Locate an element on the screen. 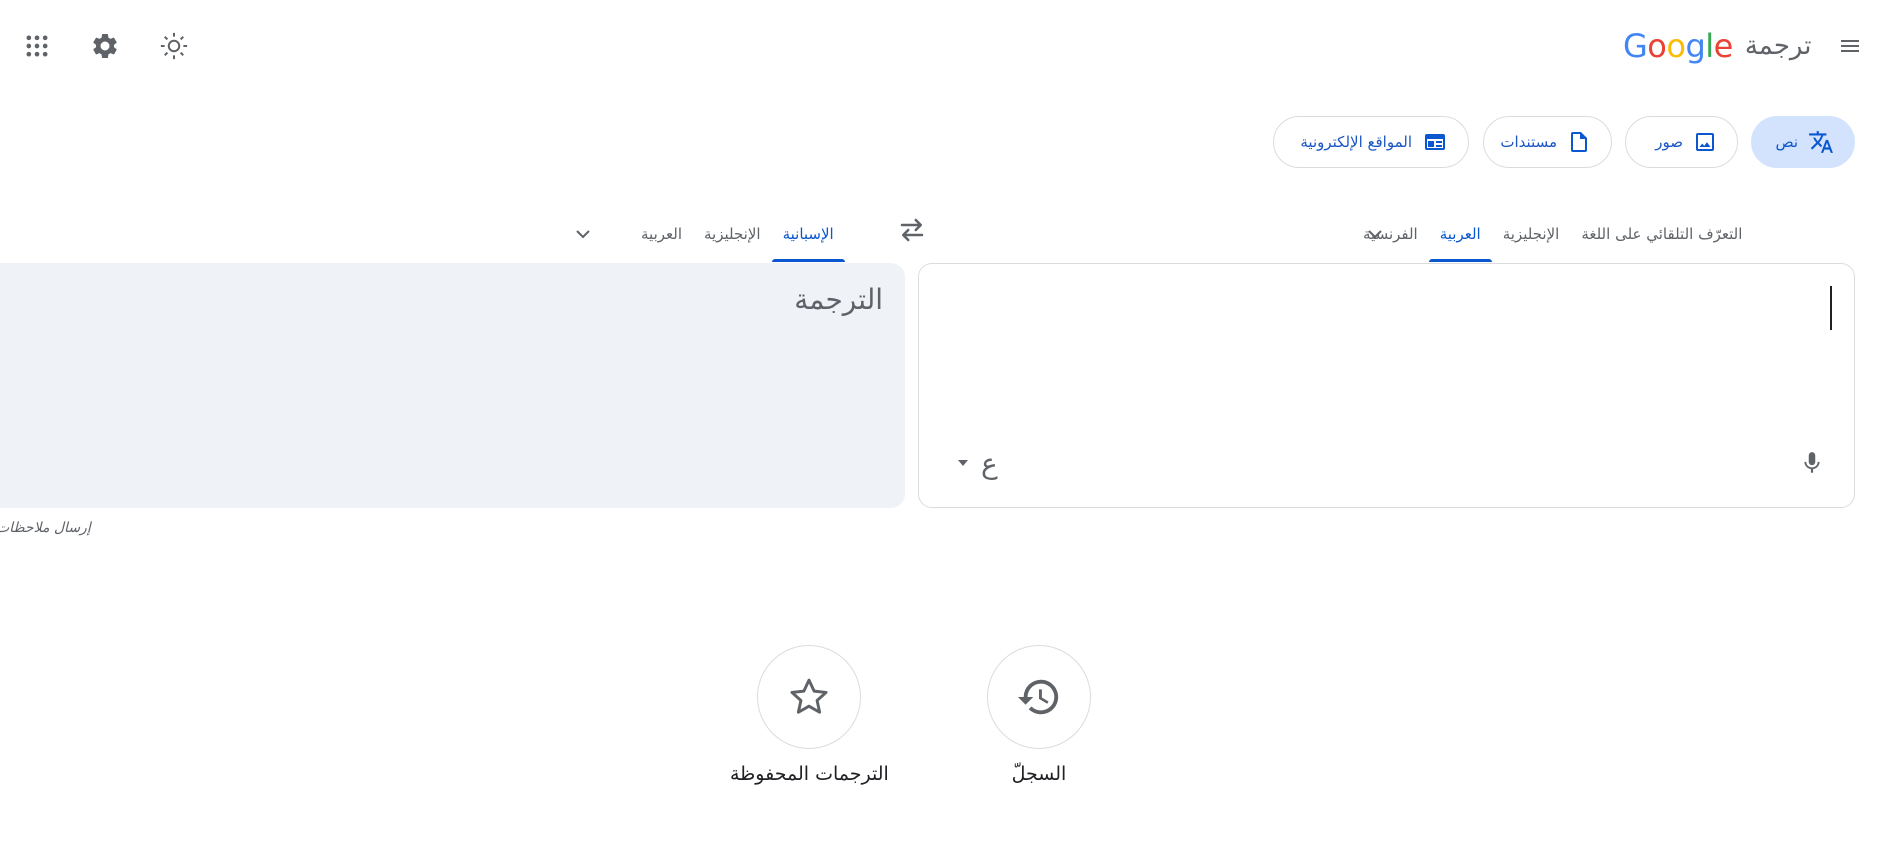  translate-icon is located at coordinates (1821, 142).